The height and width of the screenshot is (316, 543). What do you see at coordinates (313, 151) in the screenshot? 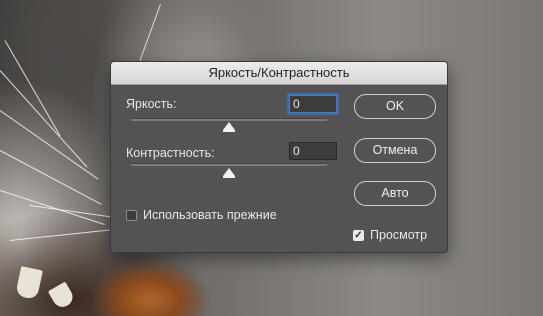
I see `contrast-input: 0` at bounding box center [313, 151].